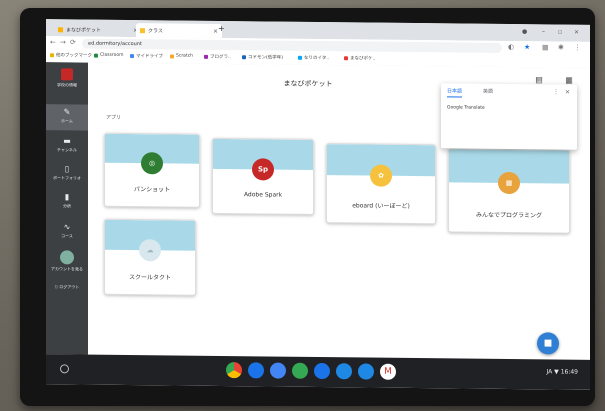  What do you see at coordinates (112, 55) in the screenshot?
I see `bookmark-label: Classroom` at bounding box center [112, 55].